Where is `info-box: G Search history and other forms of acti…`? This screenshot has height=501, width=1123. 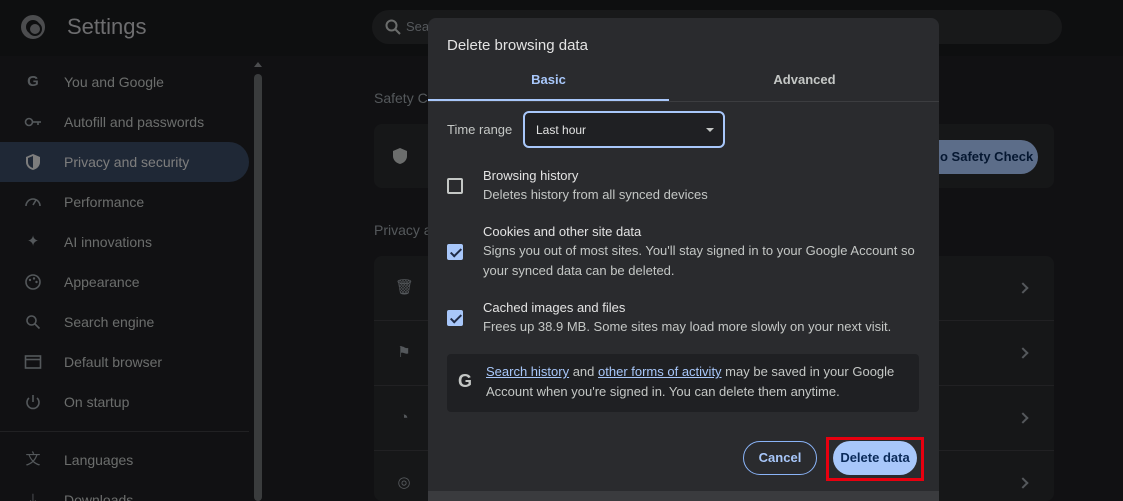
info-box: G Search history and other forms of acti… is located at coordinates (683, 383).